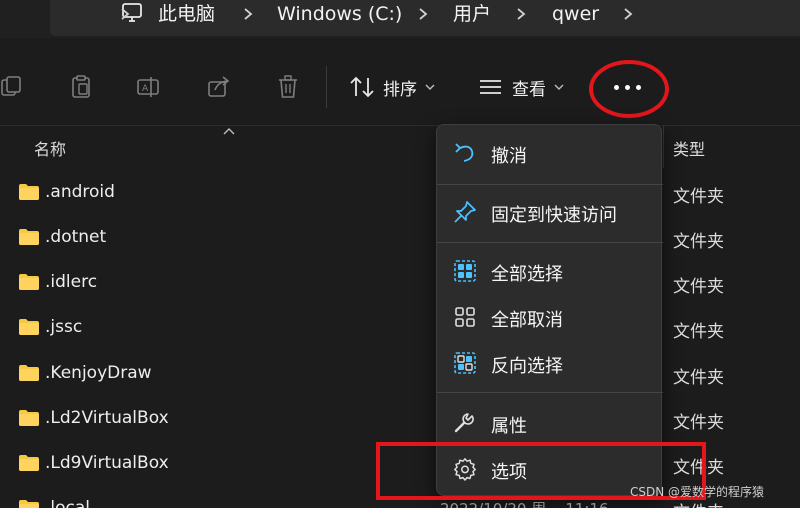 This screenshot has height=508, width=800. I want to click on wrench-icon, so click(464, 423).